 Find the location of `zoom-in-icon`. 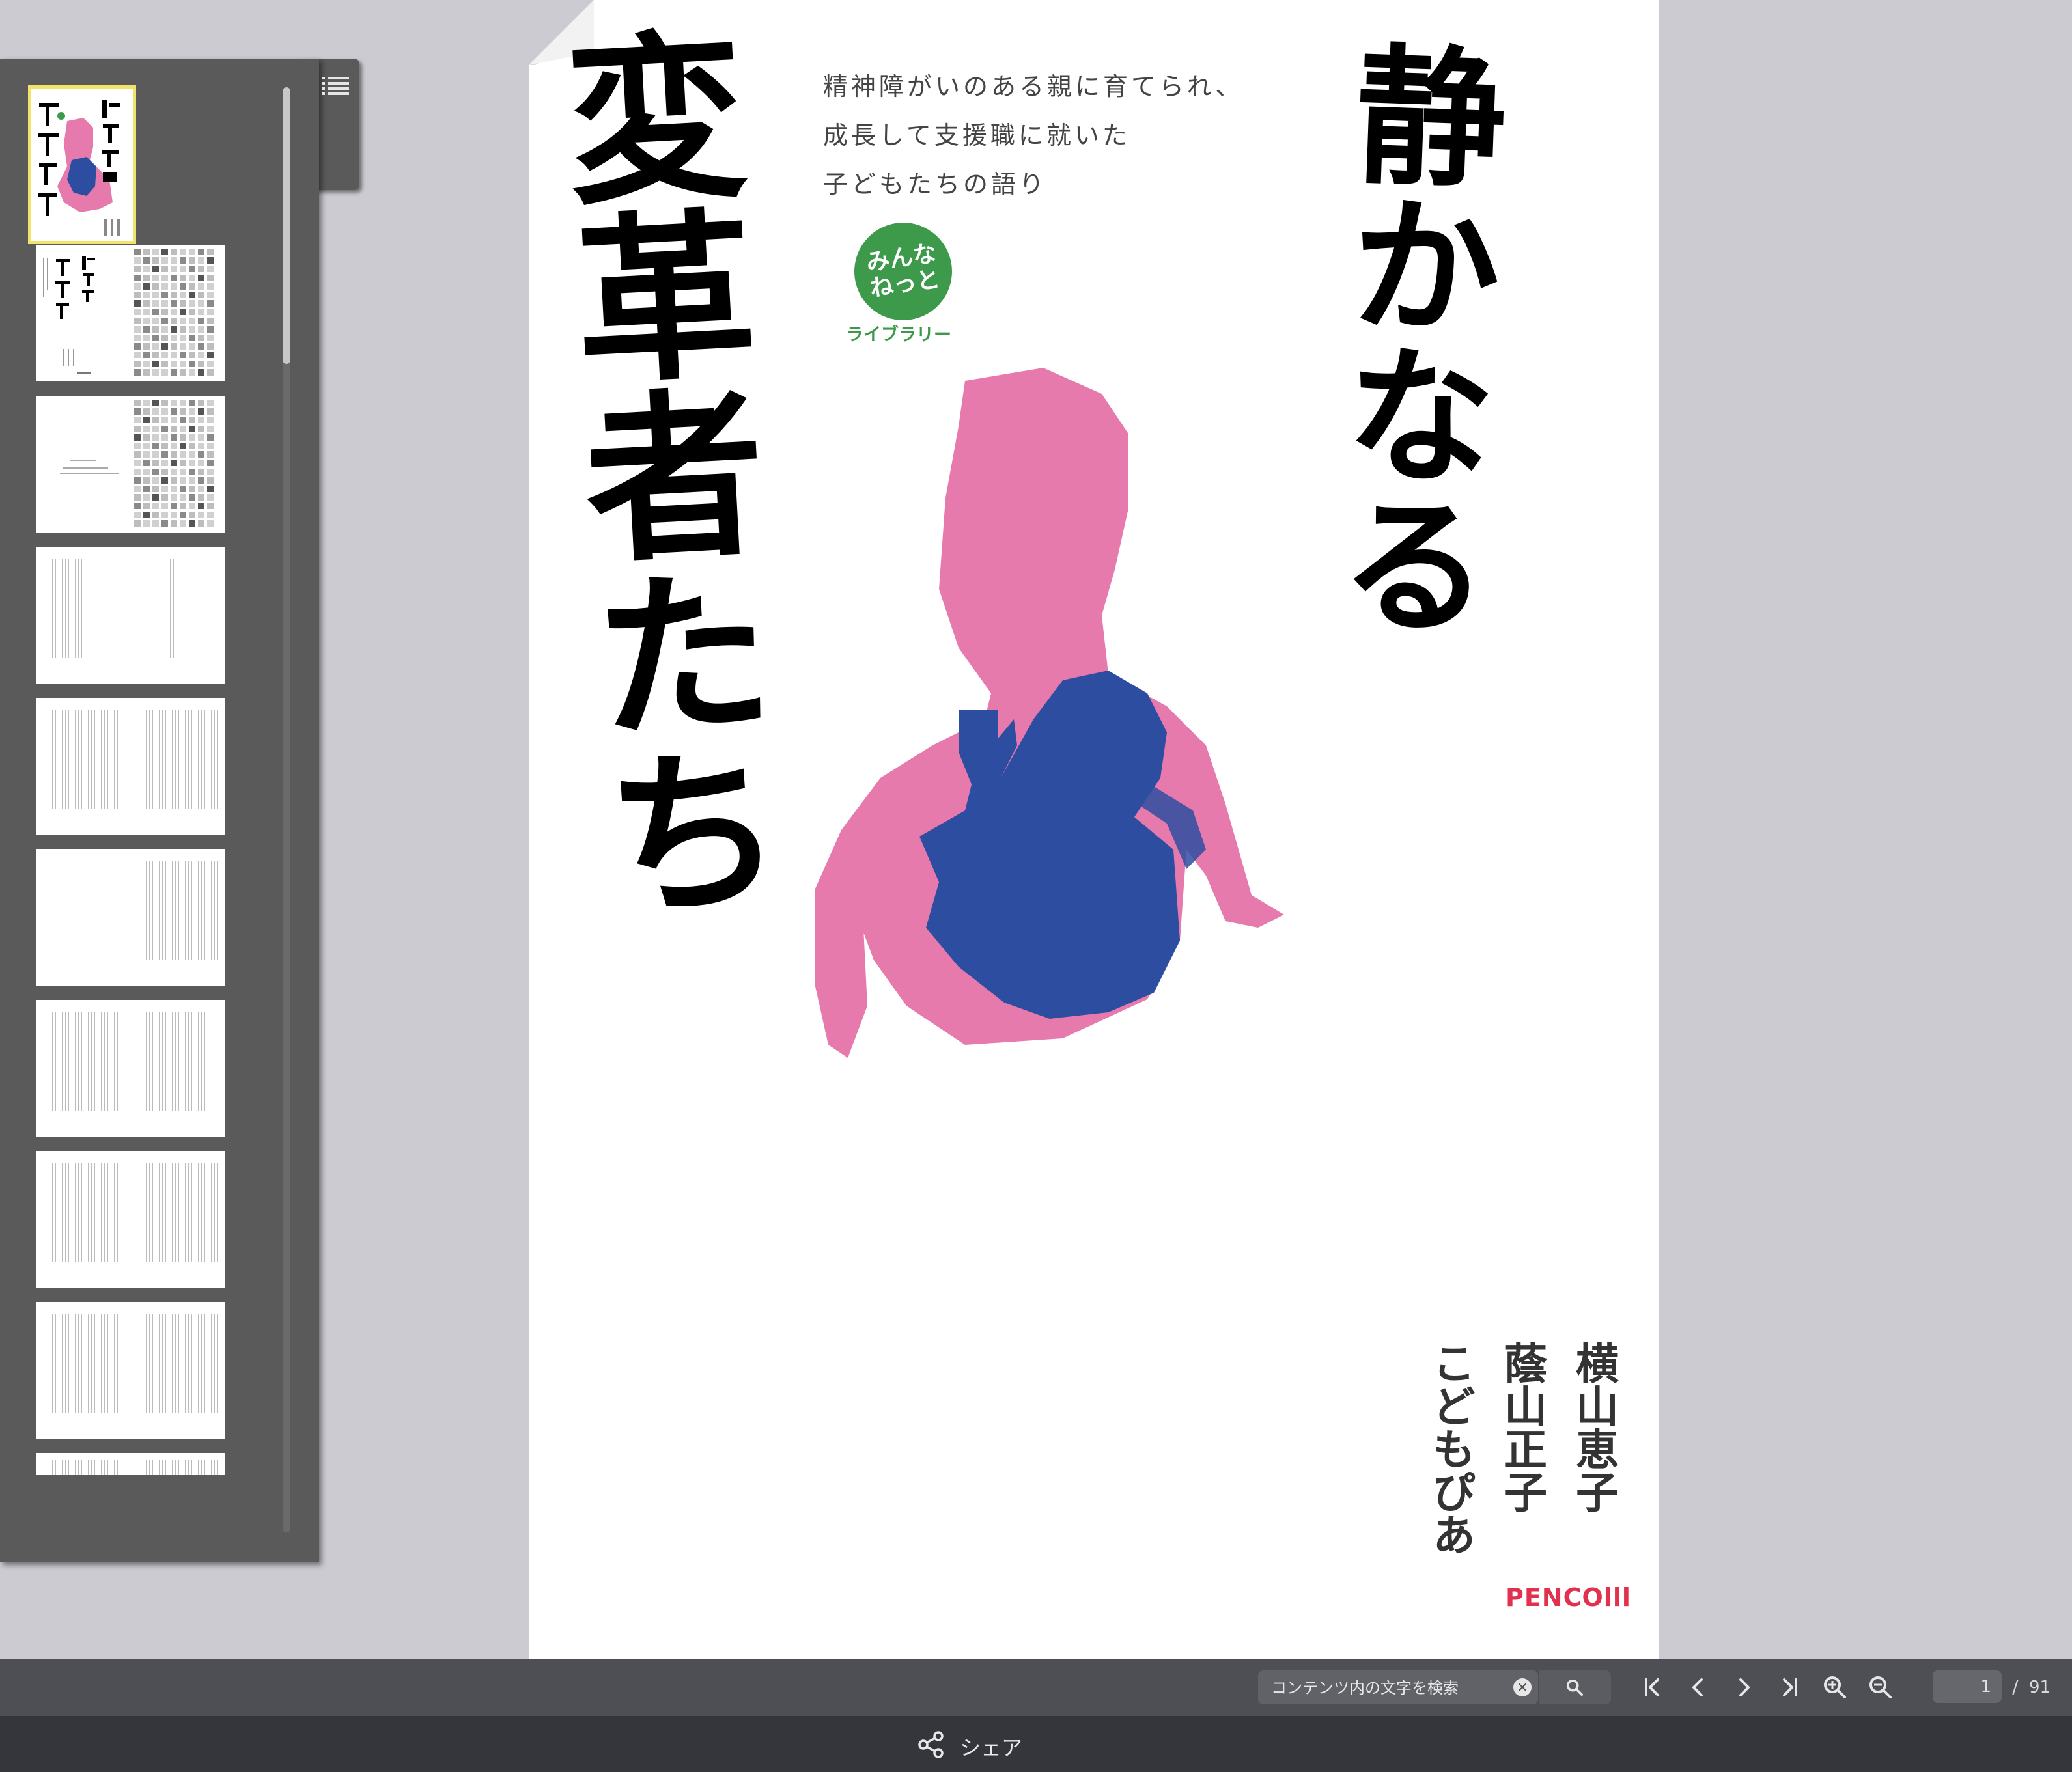

zoom-in-icon is located at coordinates (1835, 1687).